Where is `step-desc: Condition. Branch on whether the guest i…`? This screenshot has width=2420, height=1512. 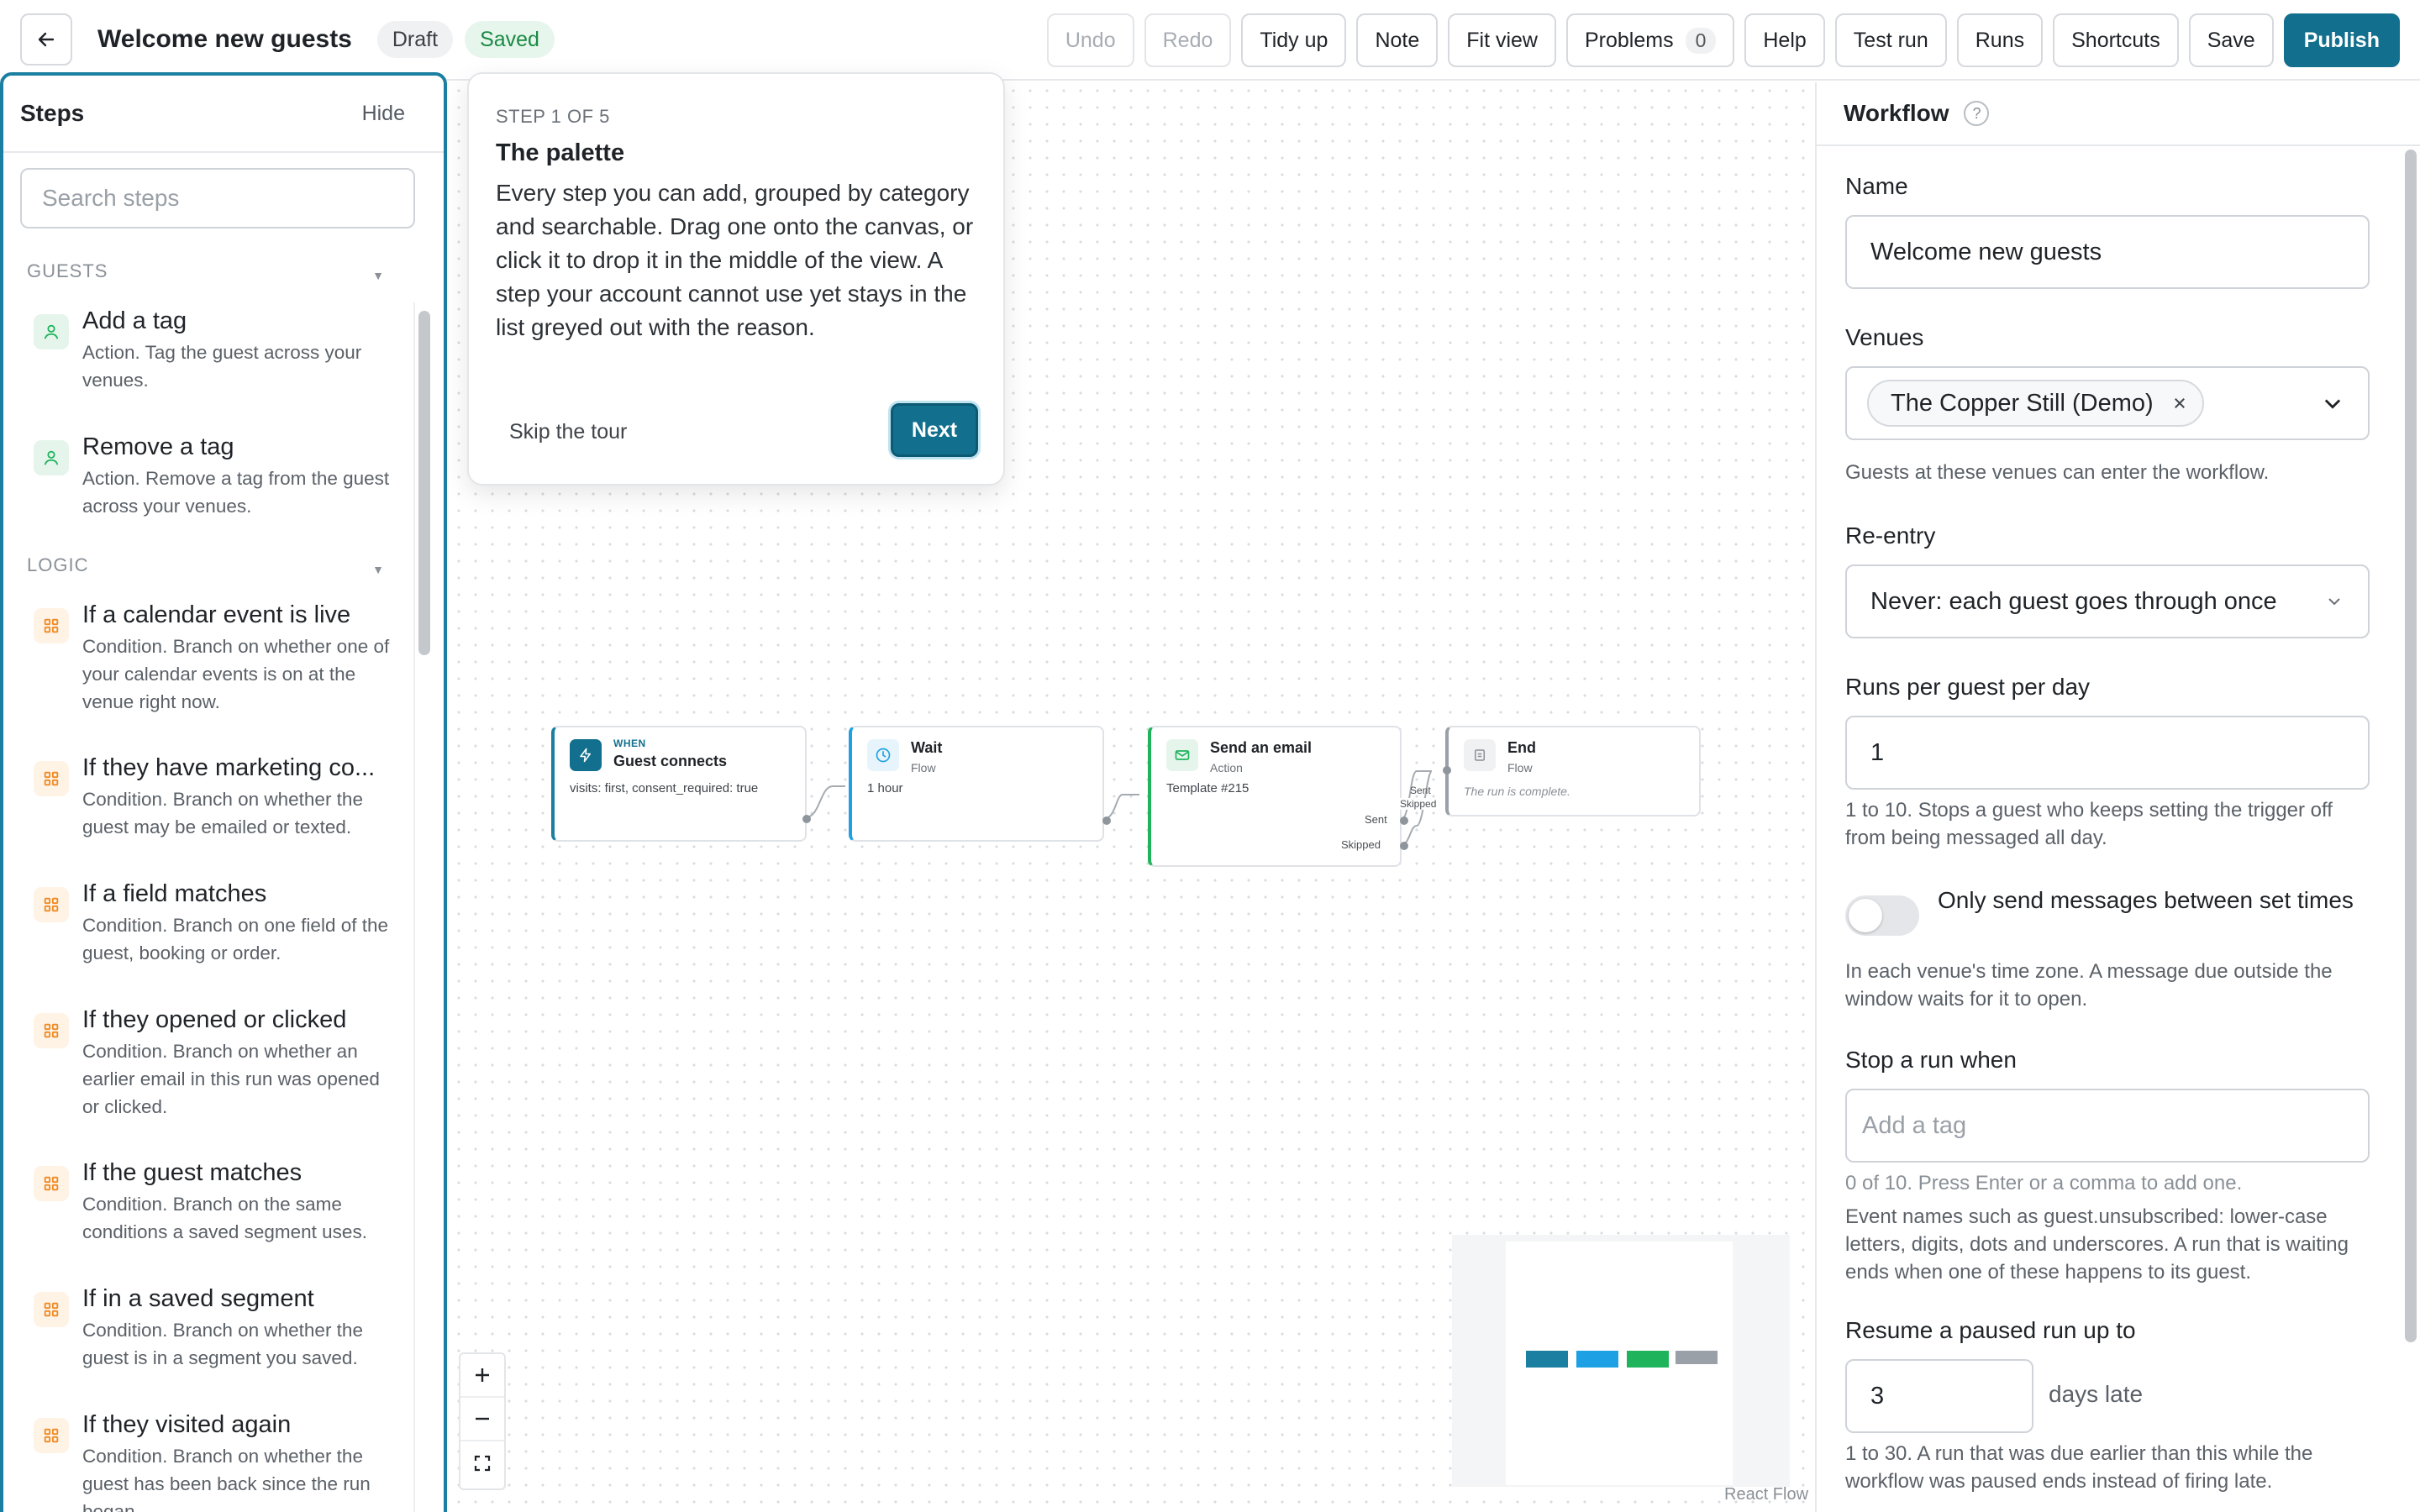
step-desc: Condition. Branch on whether the guest i… is located at coordinates (223, 1344).